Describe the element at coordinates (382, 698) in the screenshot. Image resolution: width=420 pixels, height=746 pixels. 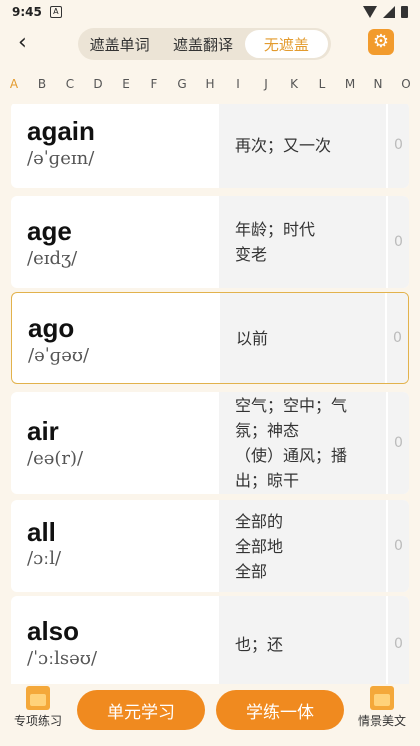
I see `picture-icon` at that location.